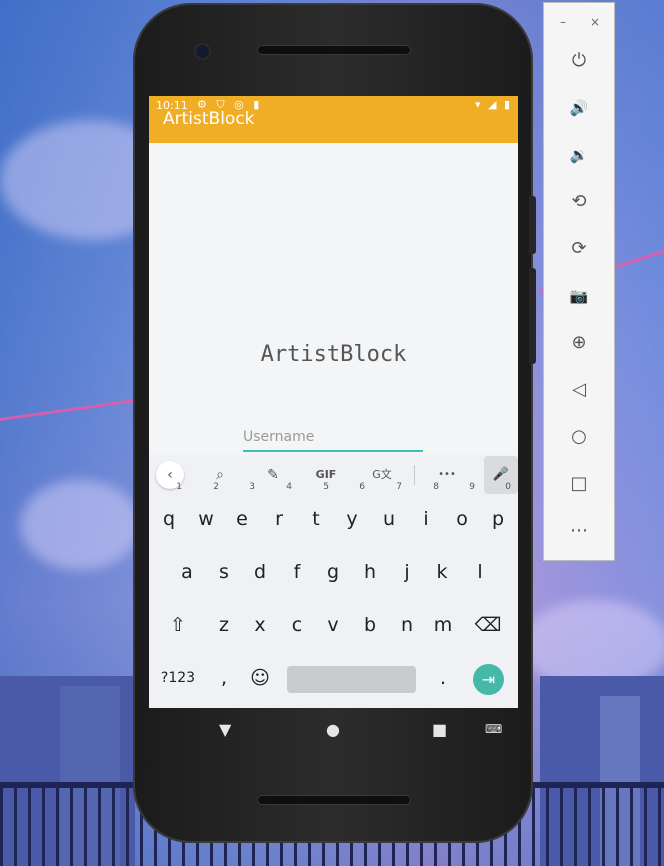 The image size is (664, 866). What do you see at coordinates (242, 512) in the screenshot?
I see `key-e: e3` at bounding box center [242, 512].